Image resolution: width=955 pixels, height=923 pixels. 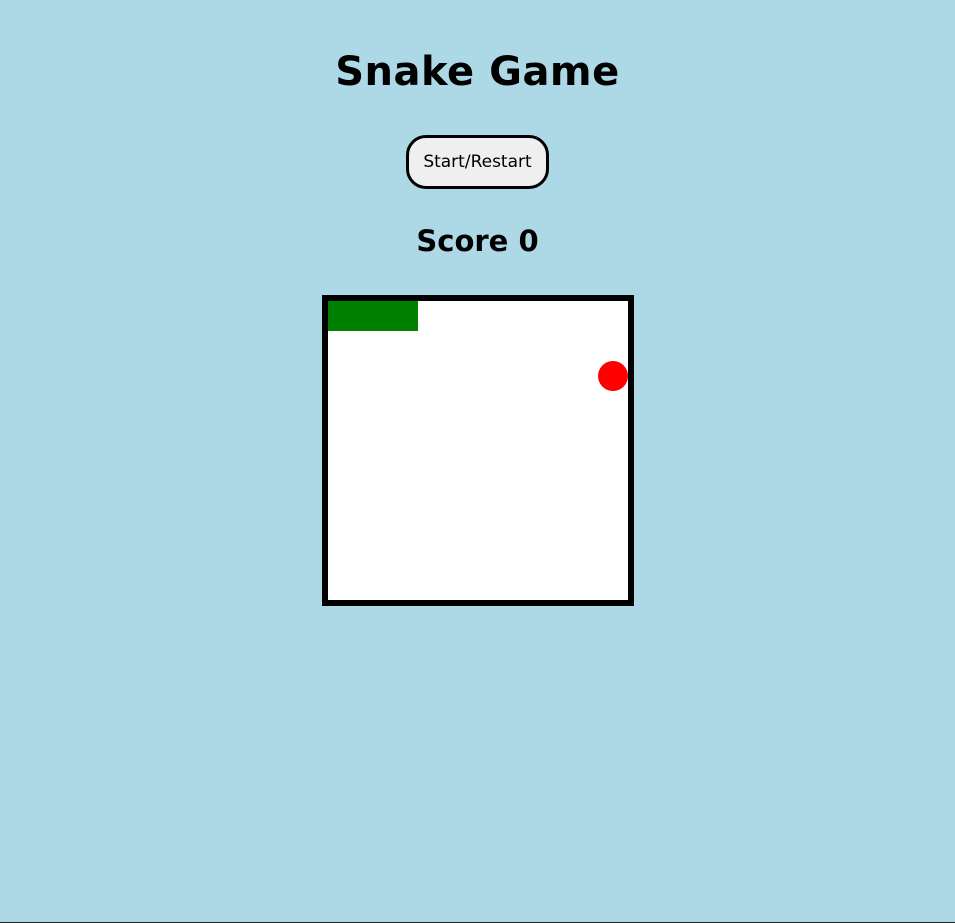 What do you see at coordinates (477, 72) in the screenshot?
I see `page-title: Snake Game` at bounding box center [477, 72].